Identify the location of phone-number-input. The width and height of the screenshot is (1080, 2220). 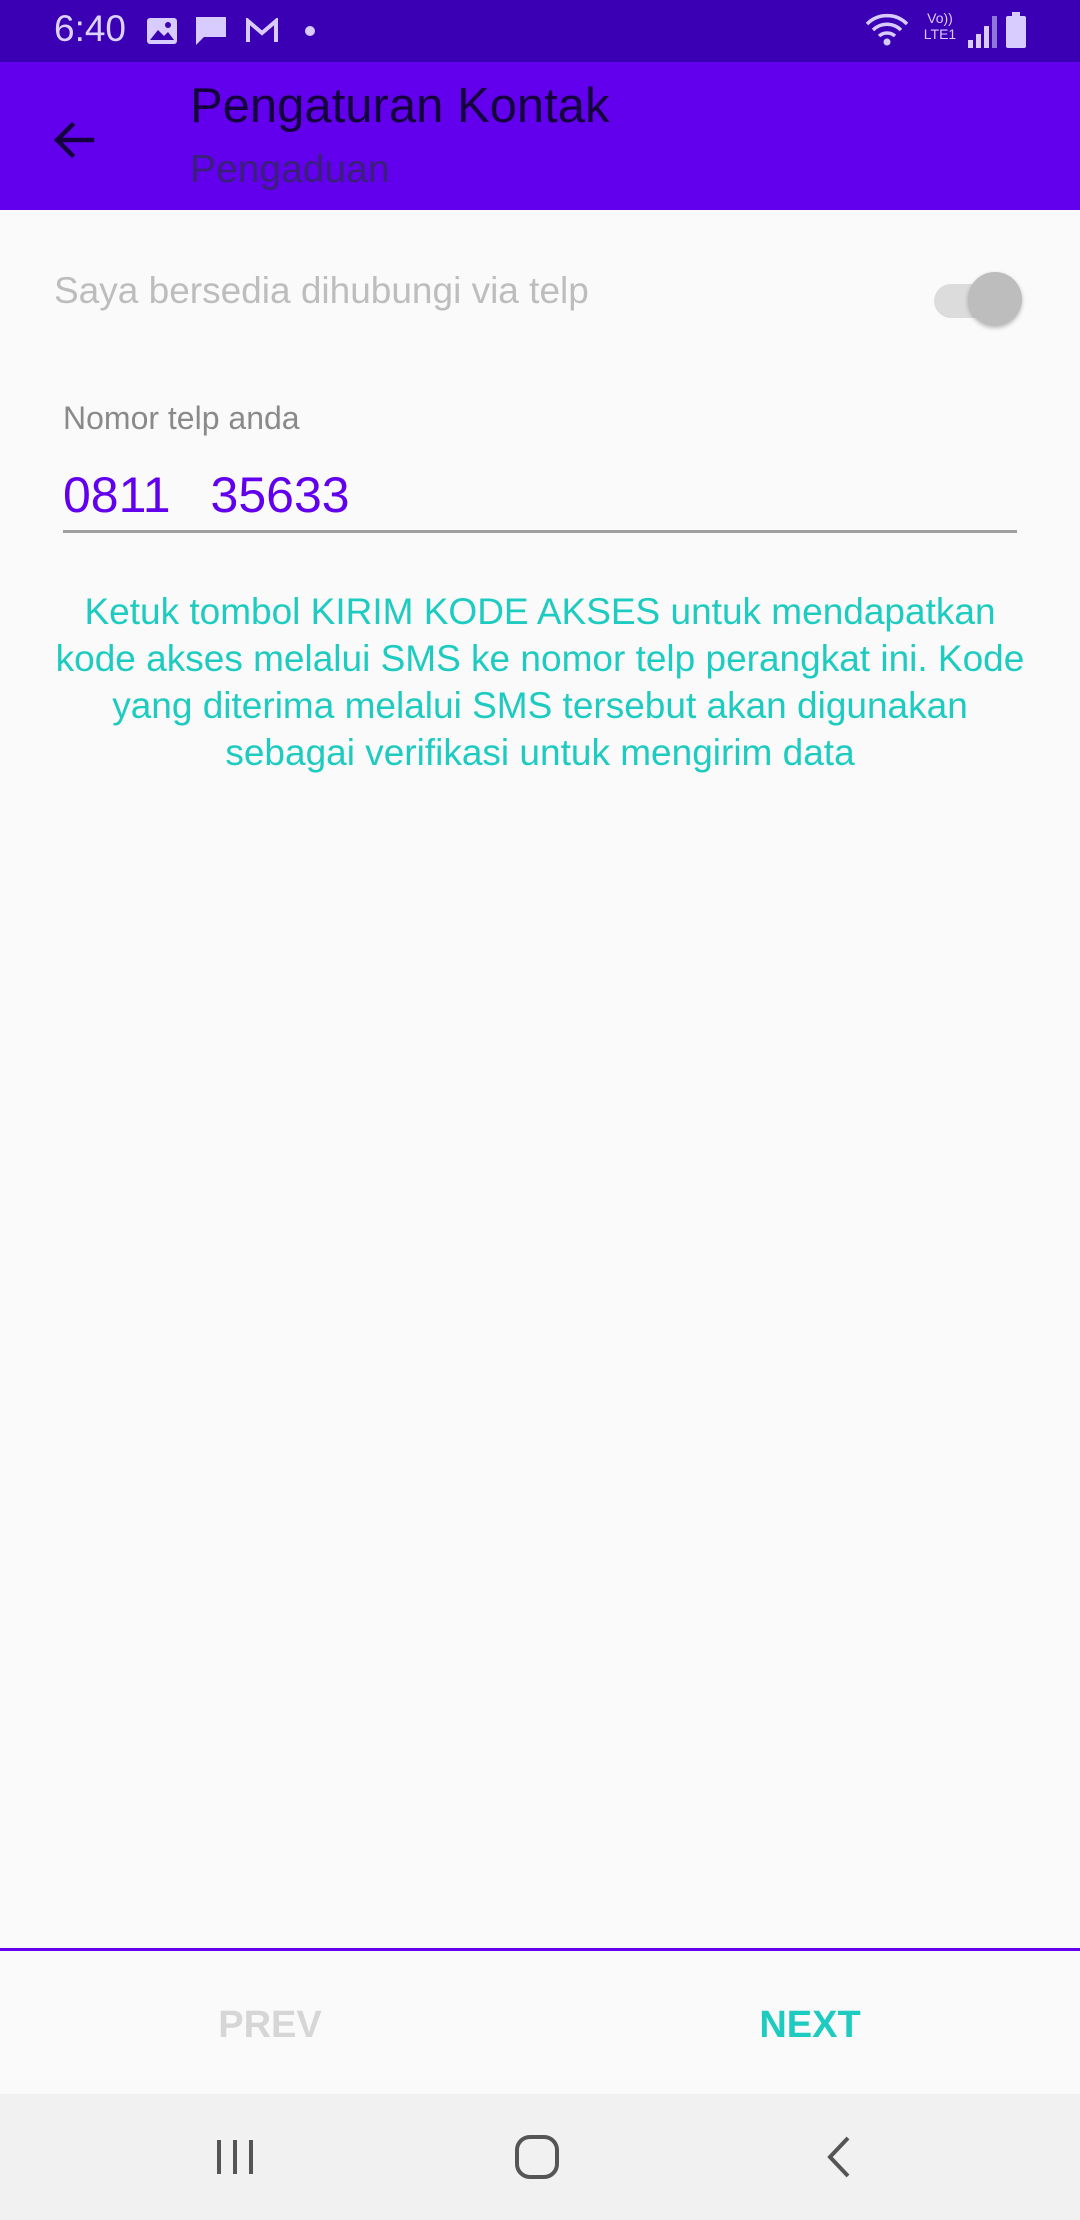
(540, 496).